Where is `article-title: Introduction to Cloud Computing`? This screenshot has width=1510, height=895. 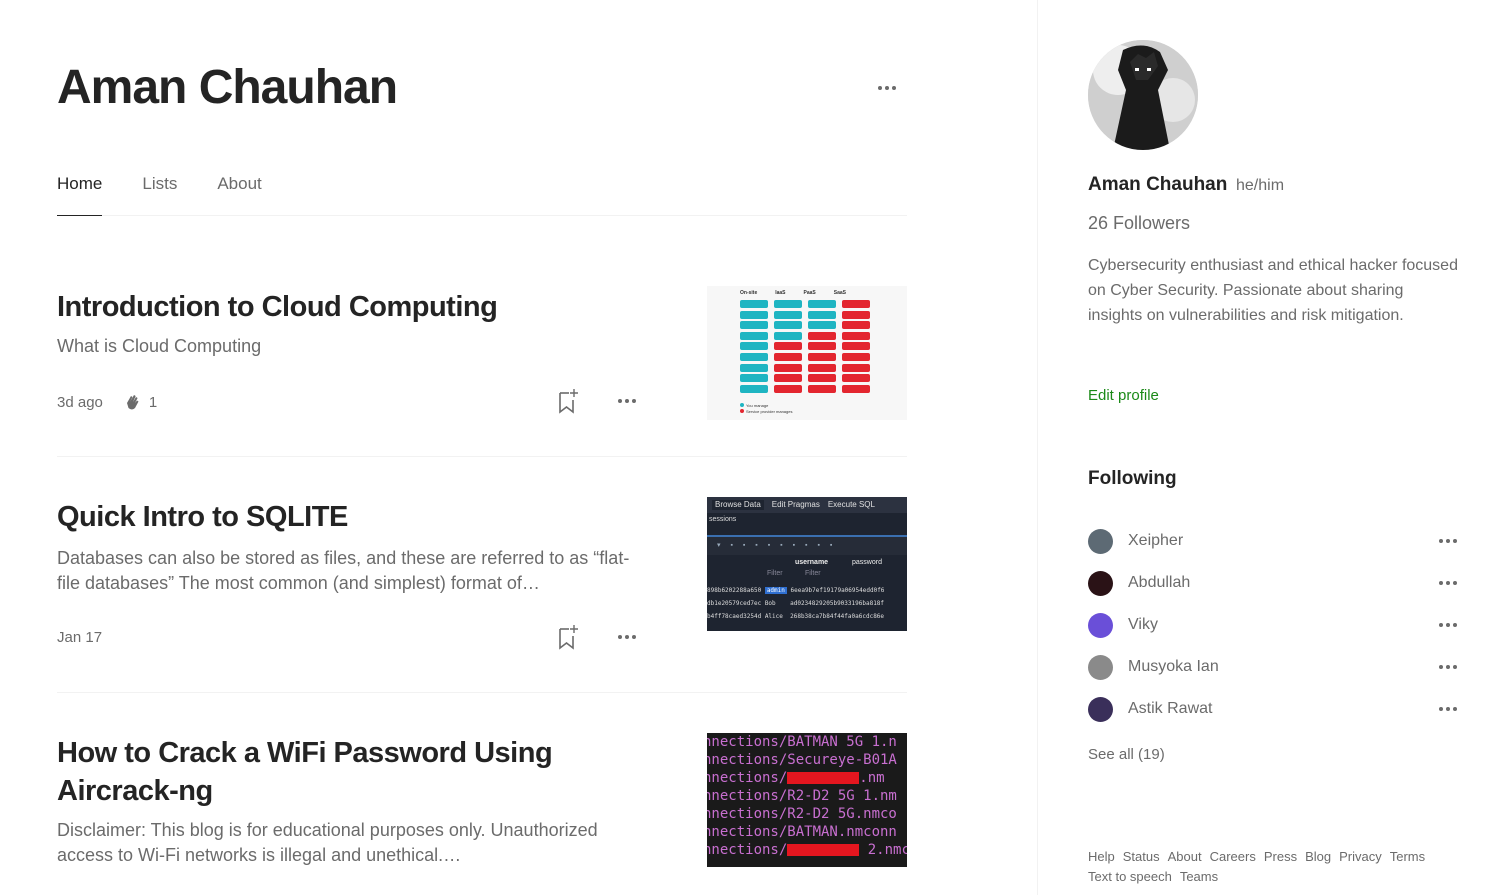
article-title: Introduction to Cloud Computing is located at coordinates (357, 307).